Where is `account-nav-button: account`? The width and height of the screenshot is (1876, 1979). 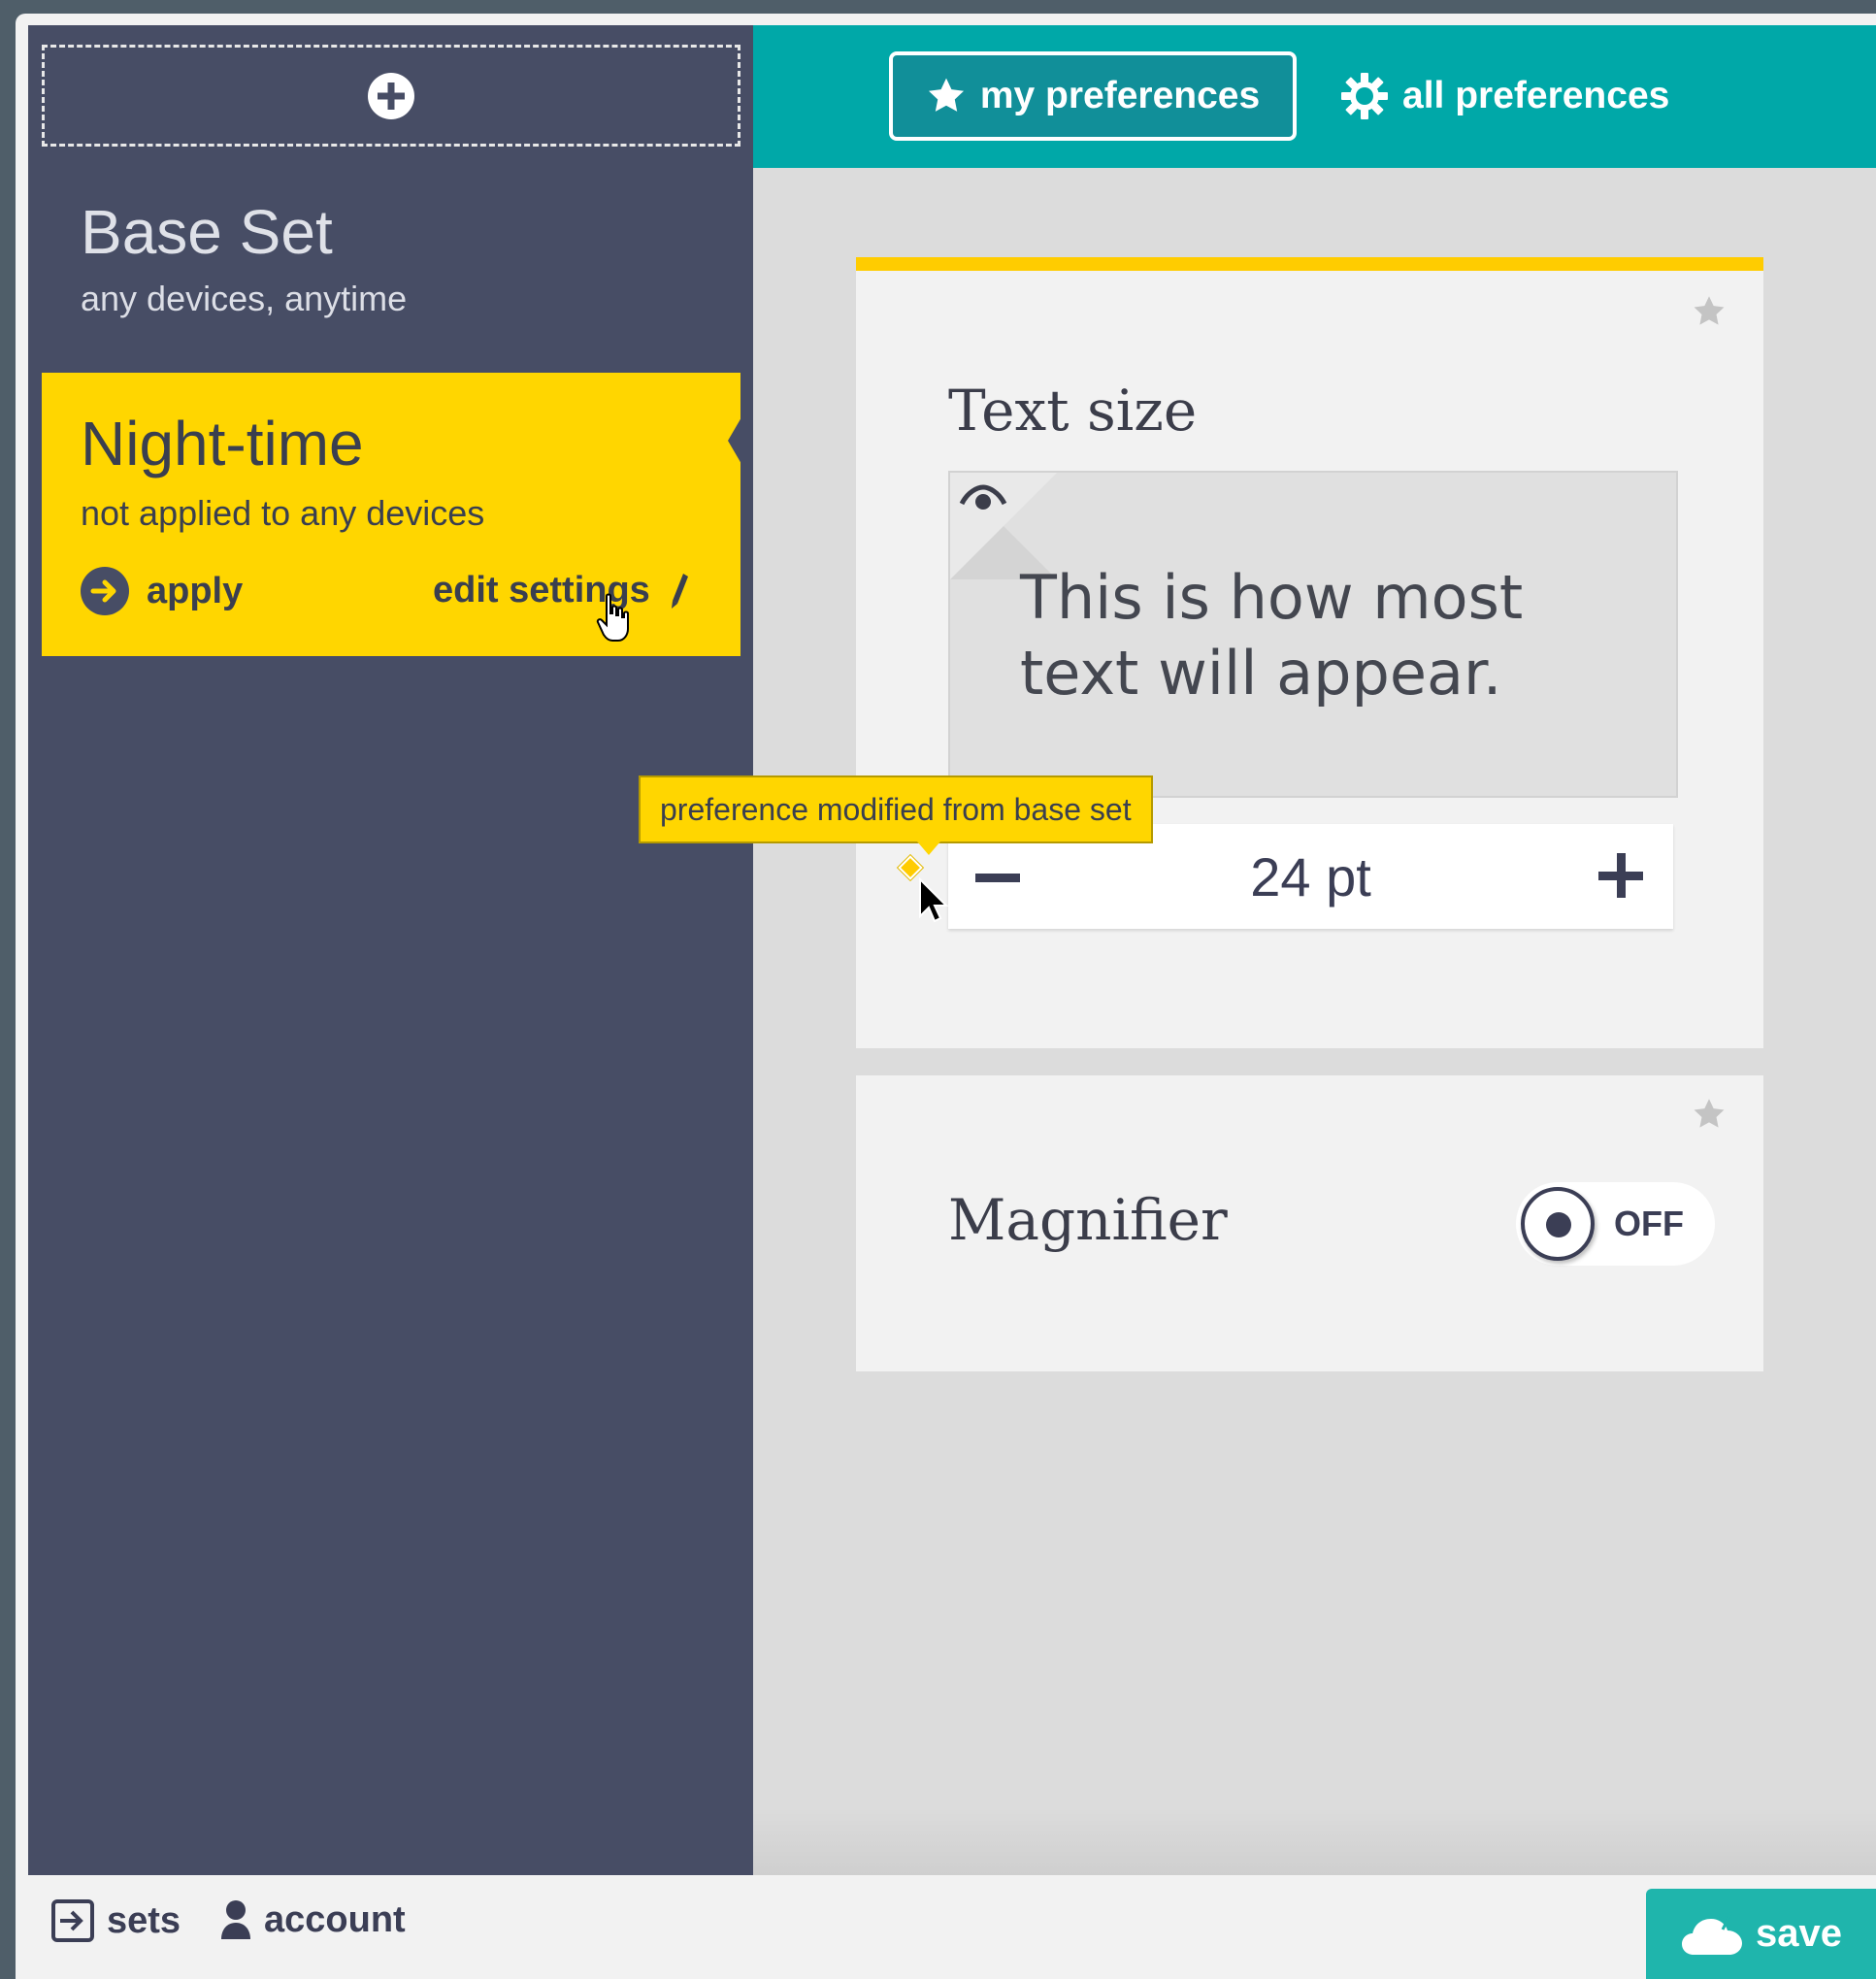 account-nav-button: account is located at coordinates (312, 1919).